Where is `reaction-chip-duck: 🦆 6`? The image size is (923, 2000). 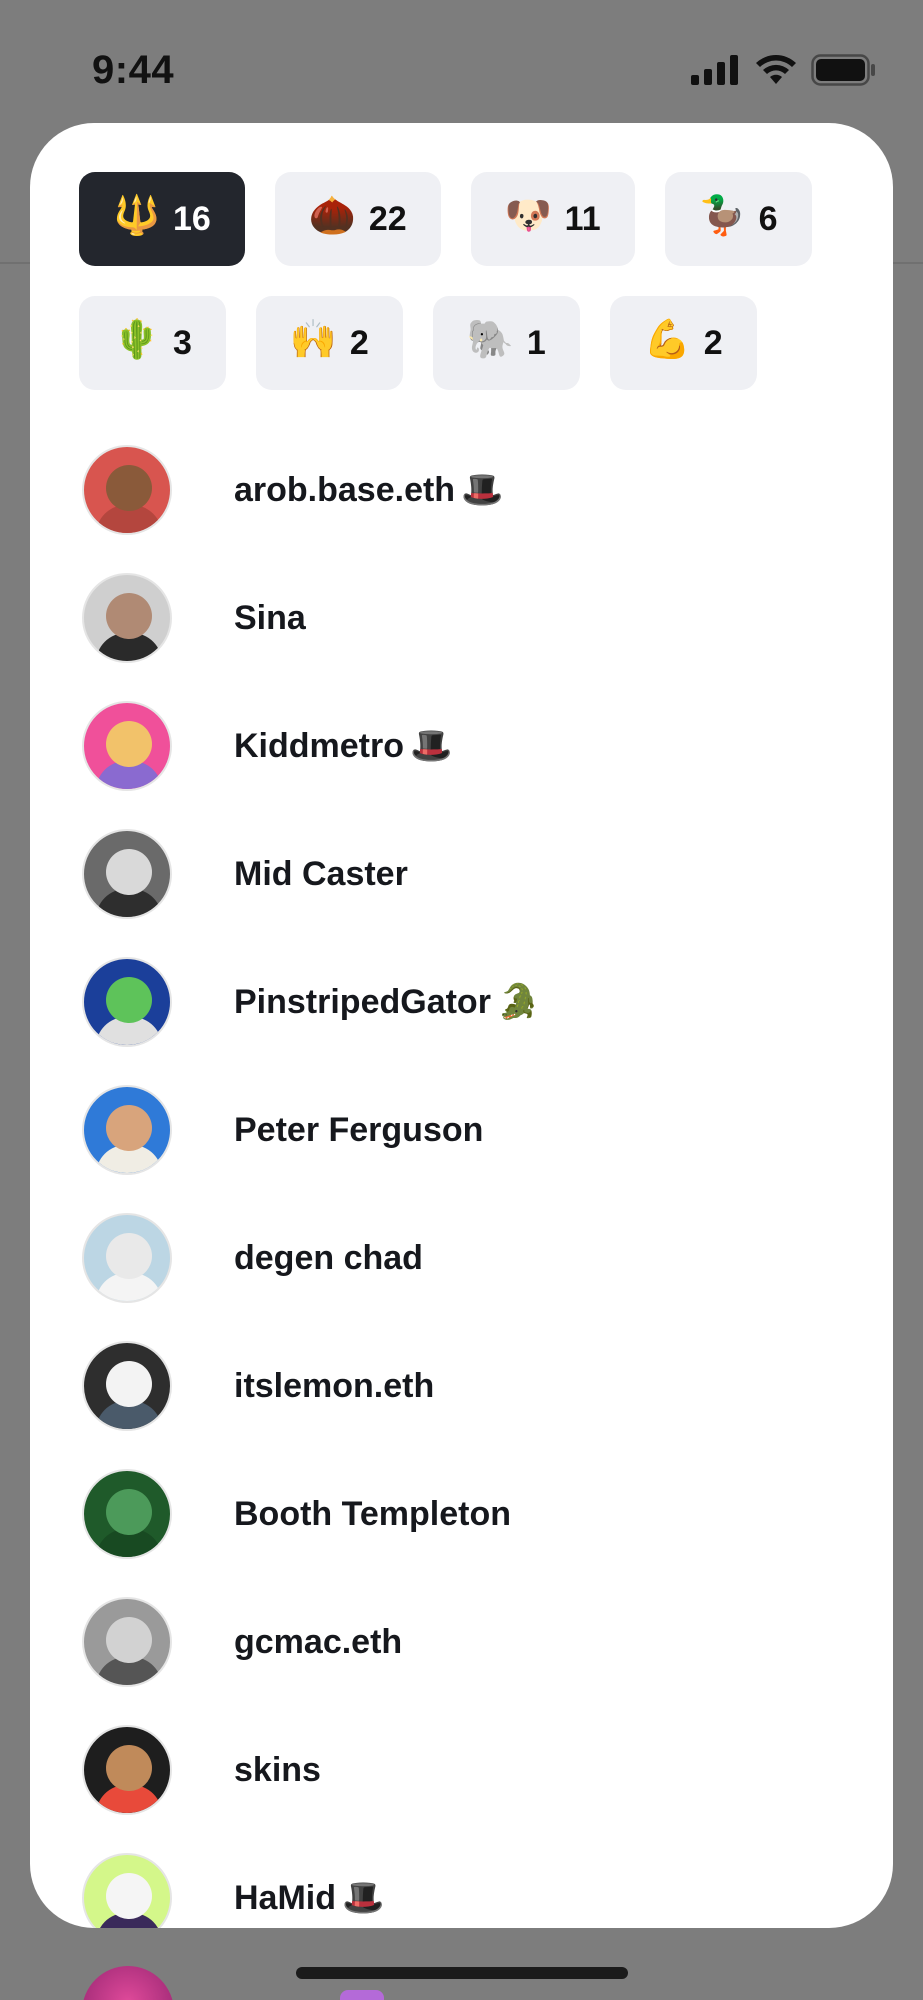 reaction-chip-duck: 🦆 6 is located at coordinates (738, 219).